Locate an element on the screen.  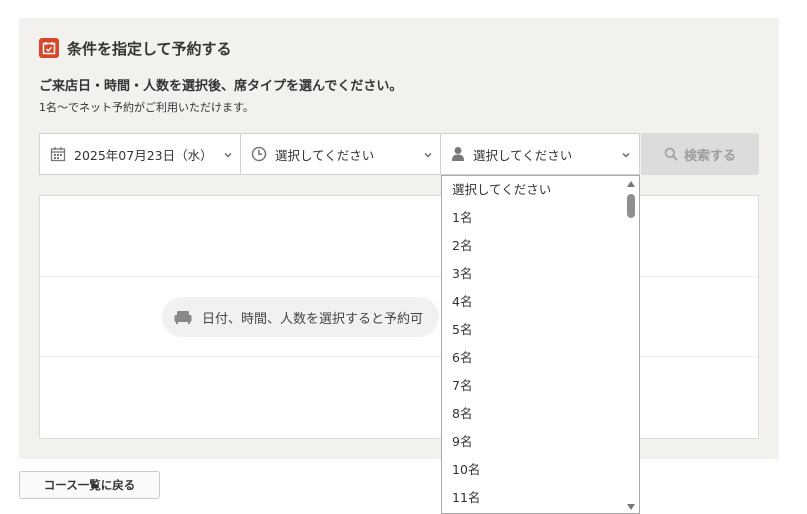
option-placeholder: 選択してください is located at coordinates (533, 190).